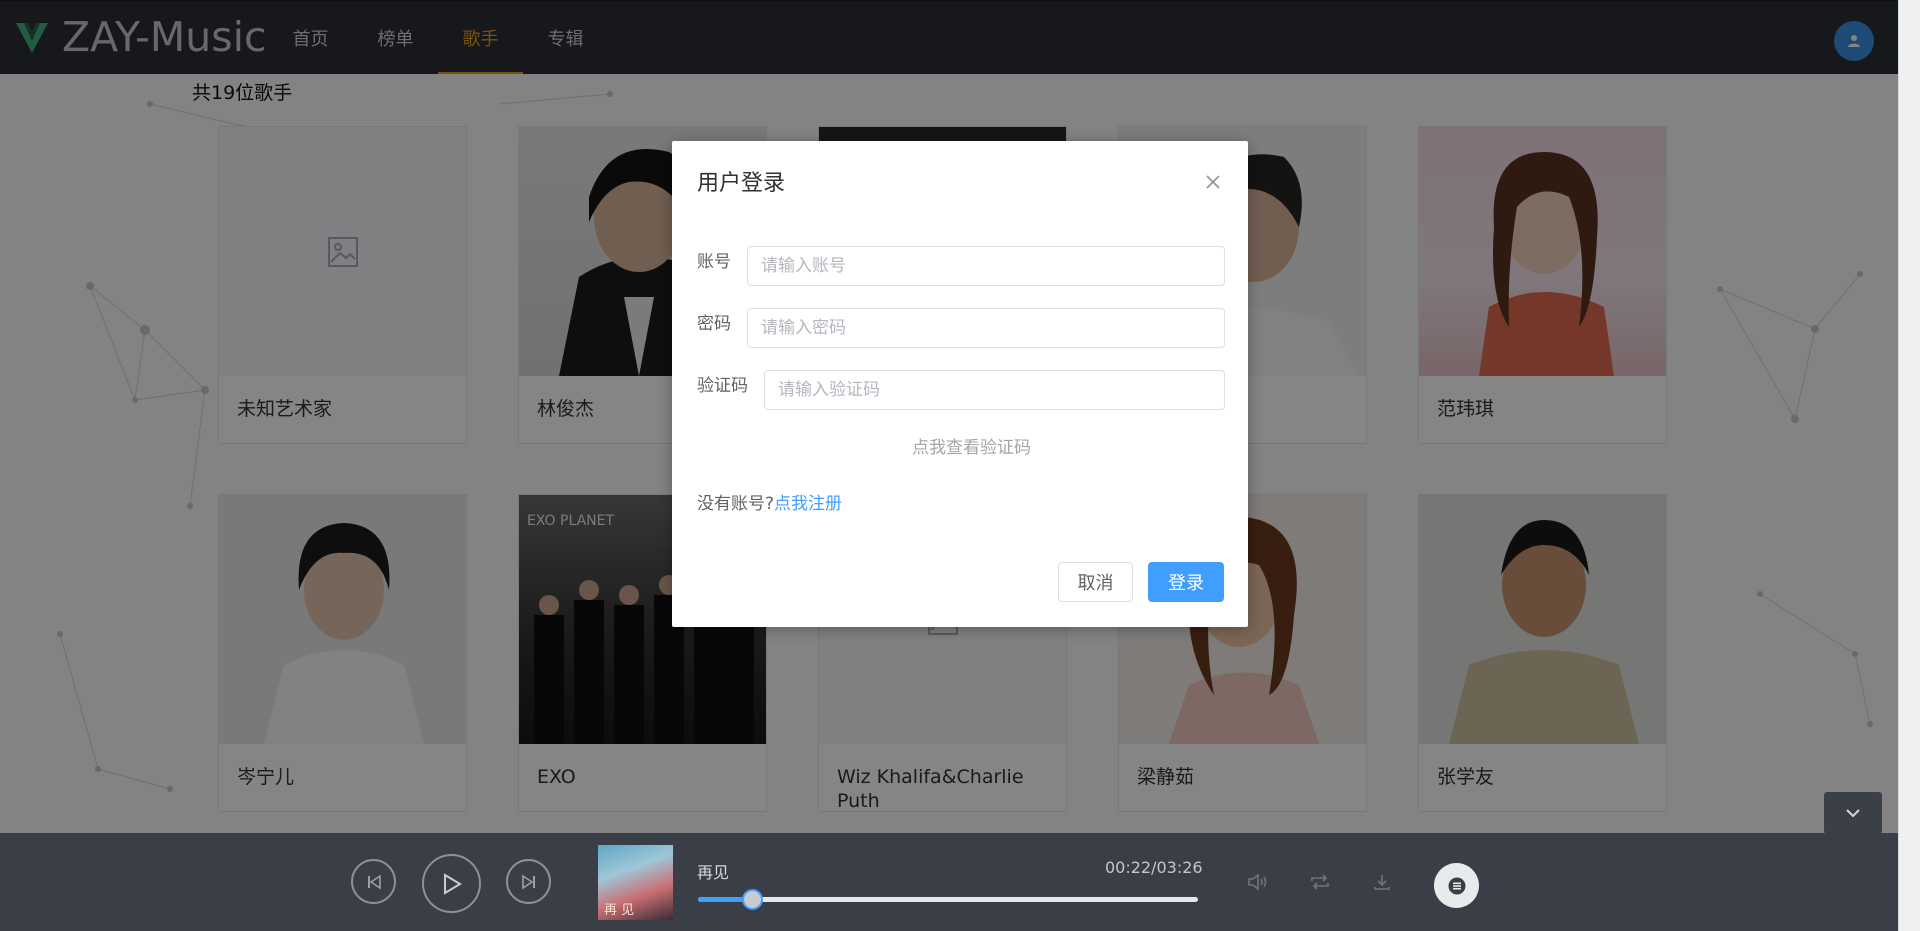  What do you see at coordinates (971, 445) in the screenshot?
I see `view-captcha-link: 点我查看验证码` at bounding box center [971, 445].